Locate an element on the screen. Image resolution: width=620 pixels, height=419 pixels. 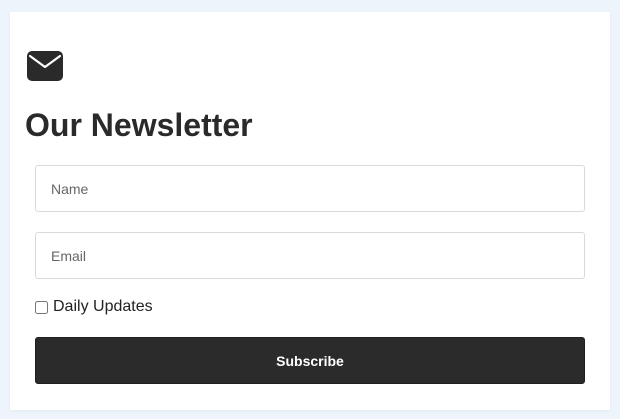
daily-updates-option: Daily Updates is located at coordinates (94, 307).